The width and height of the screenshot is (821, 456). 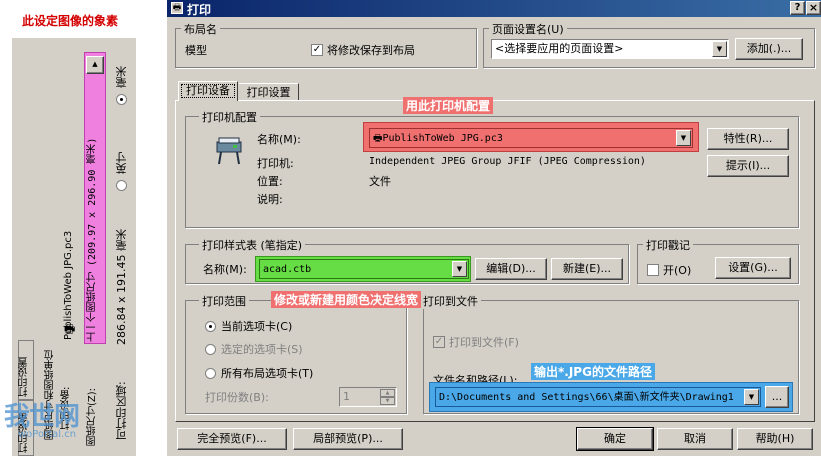 I want to click on plot-style-name-label: 名称(M):, so click(x=225, y=269).